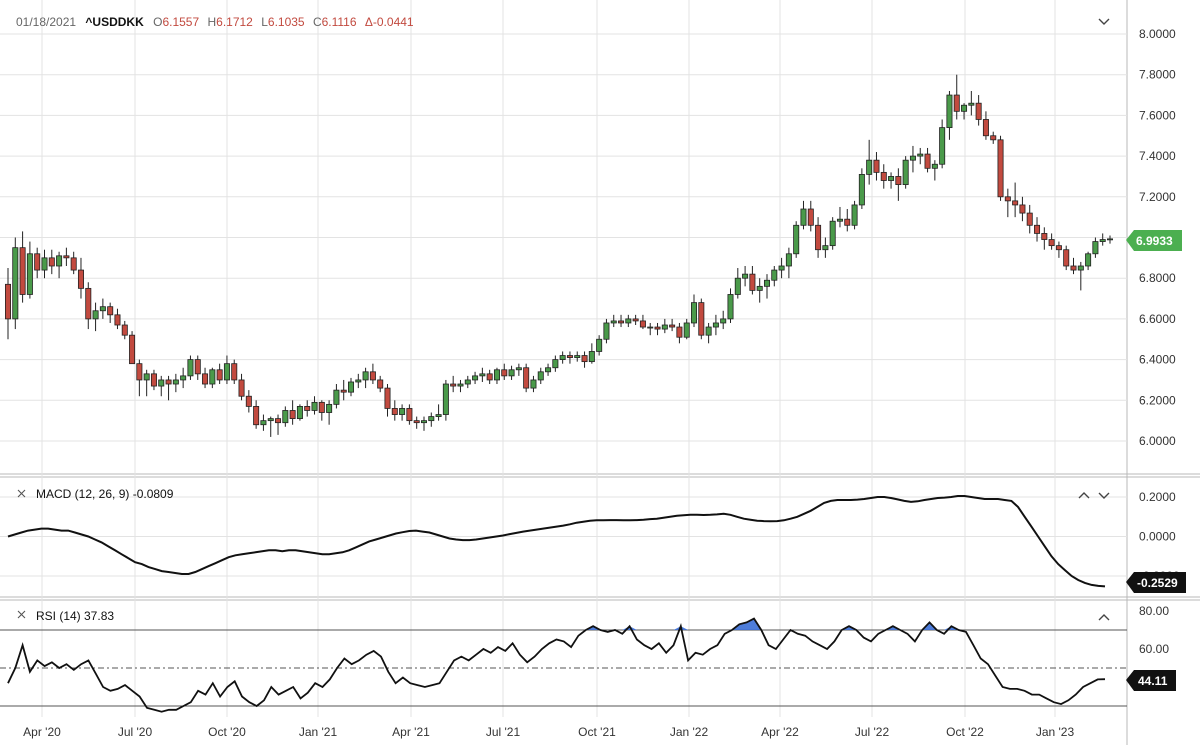 The image size is (1200, 745). Describe the element at coordinates (1157, 400) in the screenshot. I see `y-tick-label: 6.2000` at that location.